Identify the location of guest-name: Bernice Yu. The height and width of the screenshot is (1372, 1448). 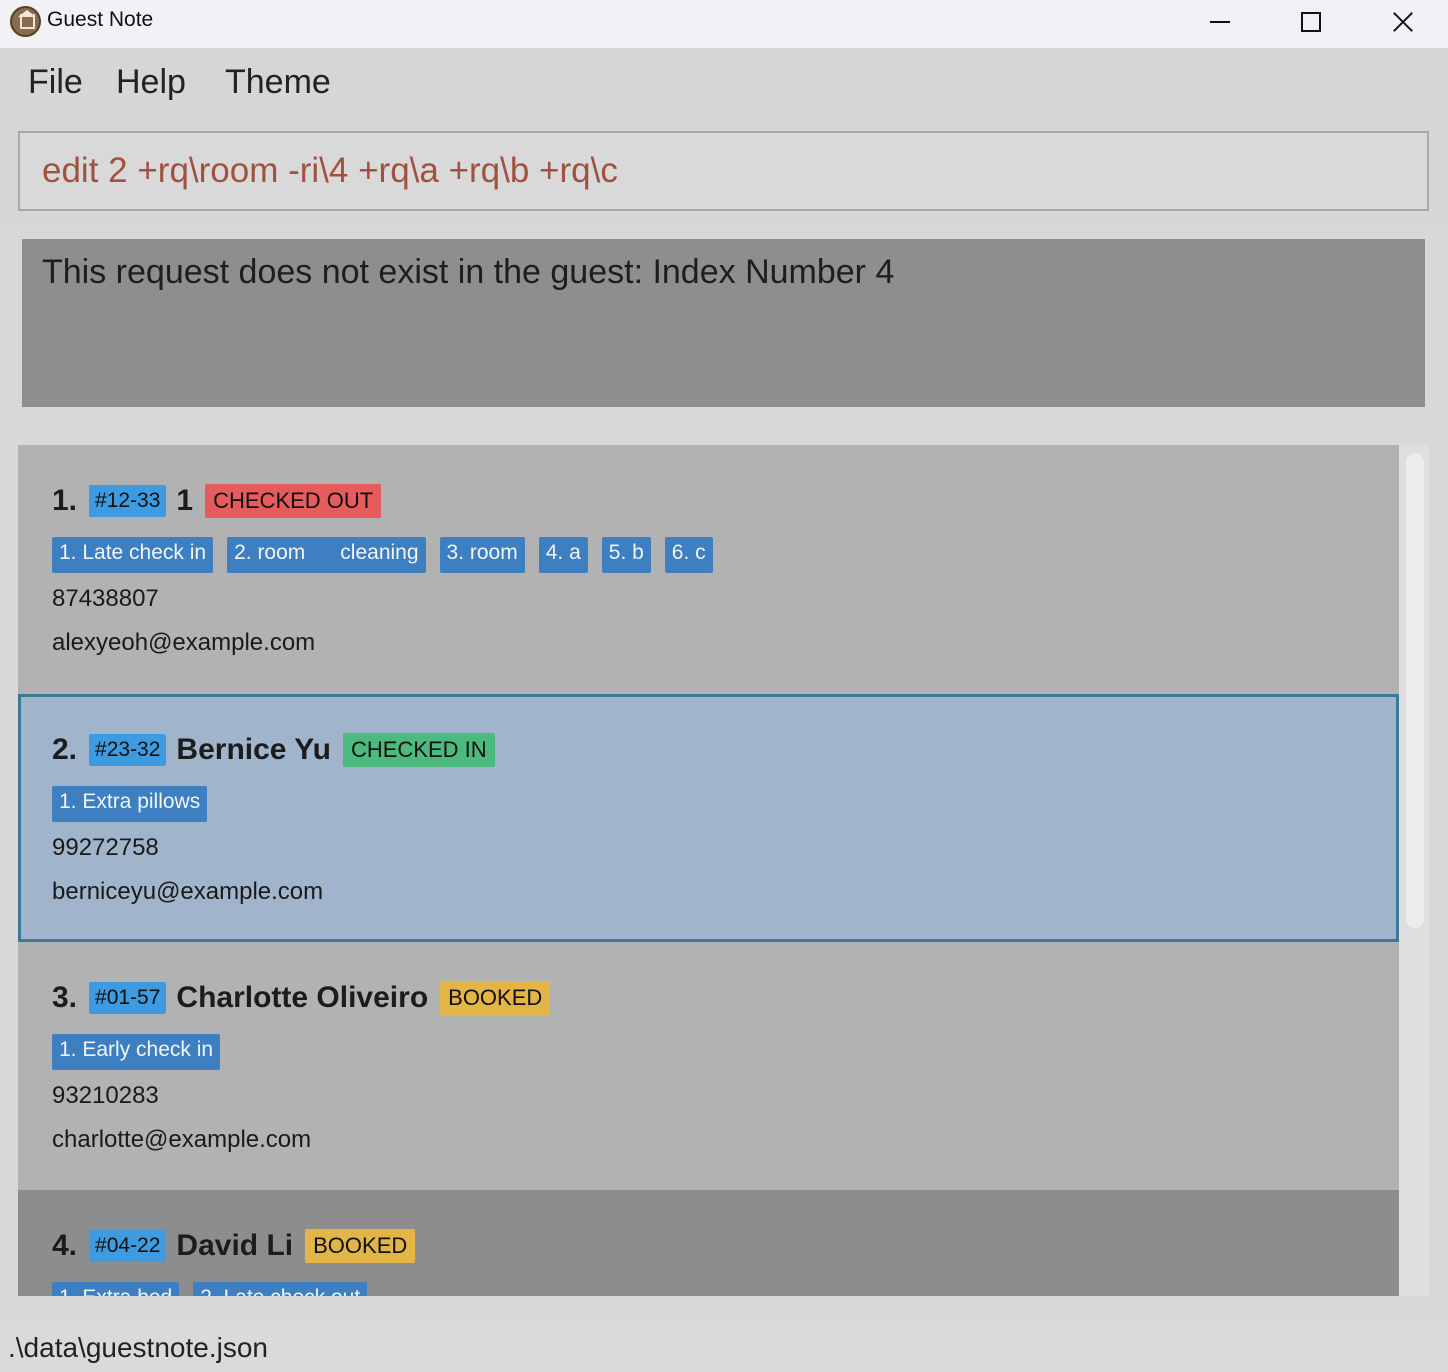
(253, 749).